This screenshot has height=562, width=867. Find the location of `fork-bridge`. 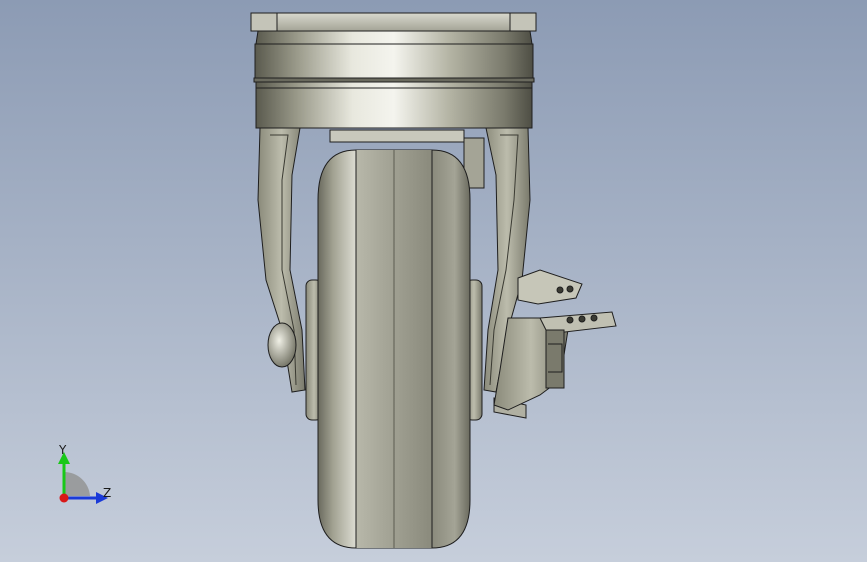

fork-bridge is located at coordinates (397, 136).